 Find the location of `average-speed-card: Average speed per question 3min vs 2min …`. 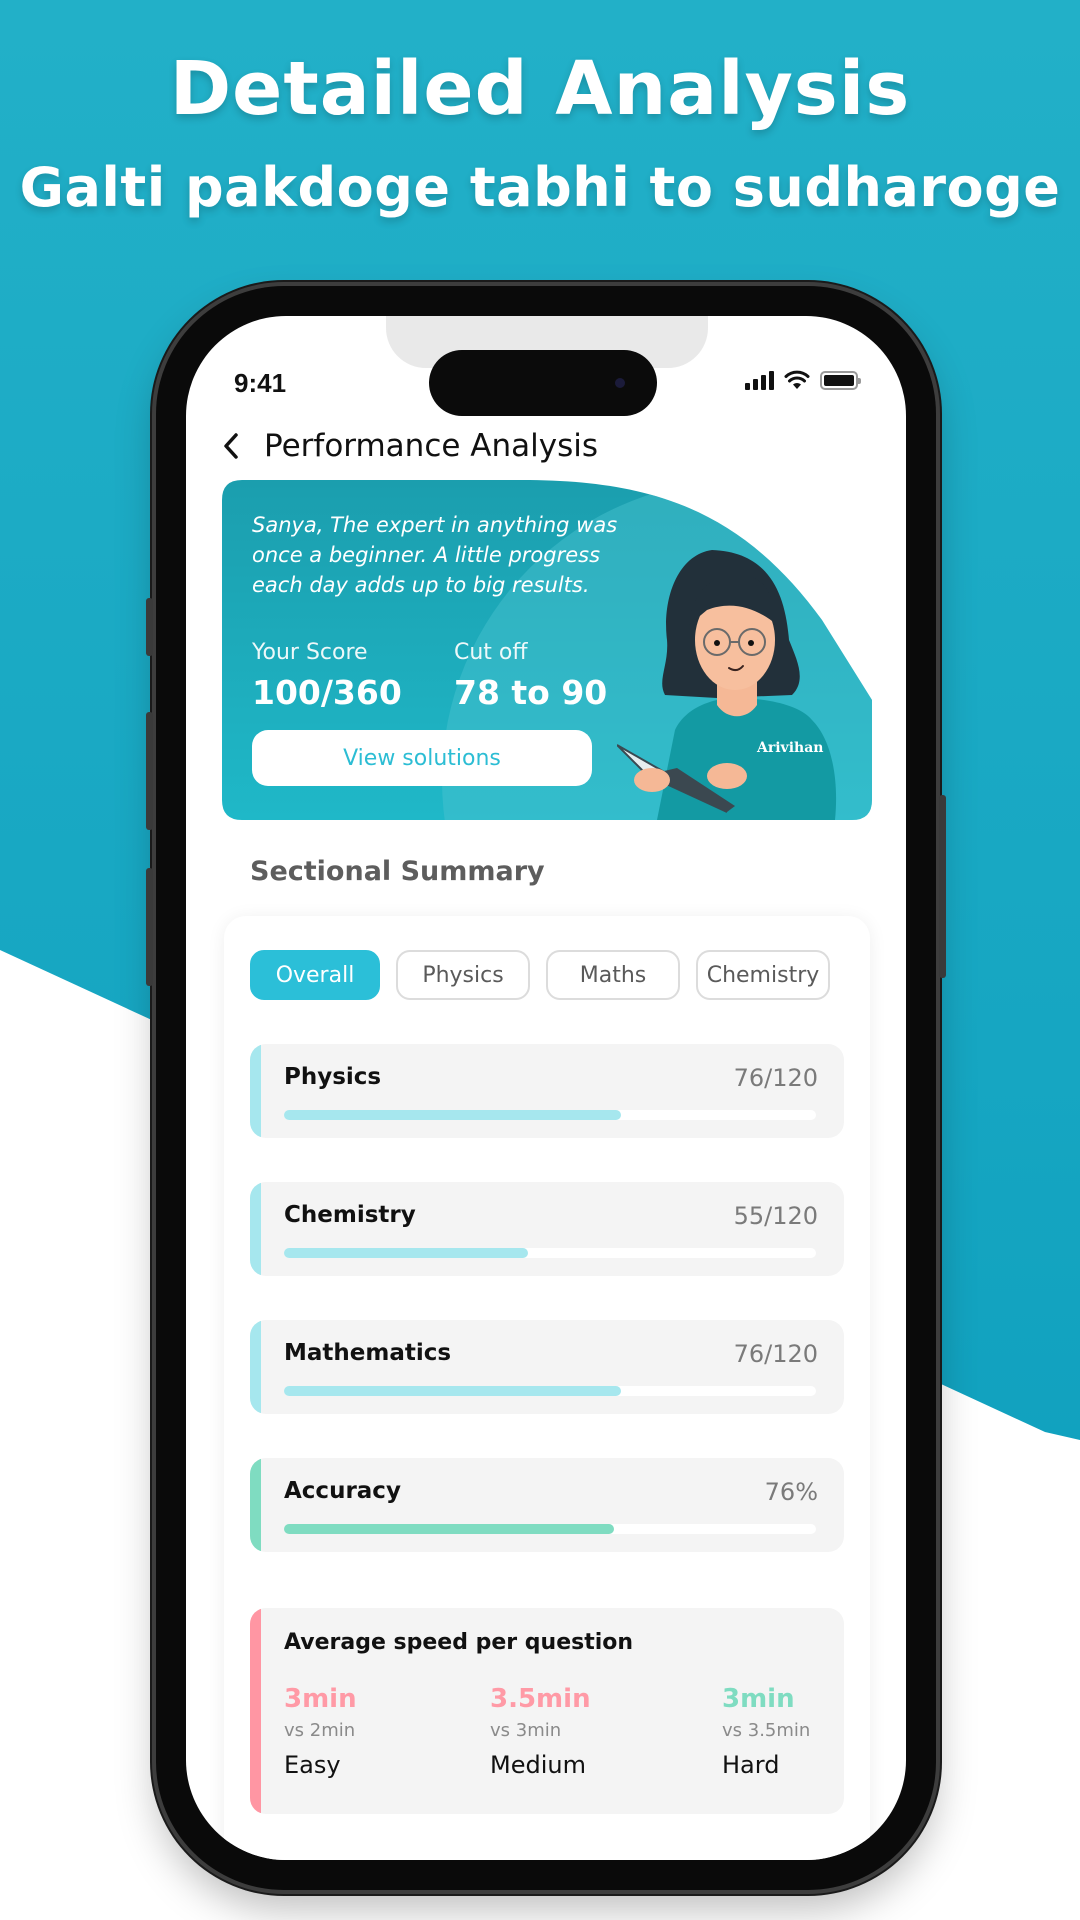

average-speed-card: Average speed per question 3min vs 2min … is located at coordinates (547, 1711).